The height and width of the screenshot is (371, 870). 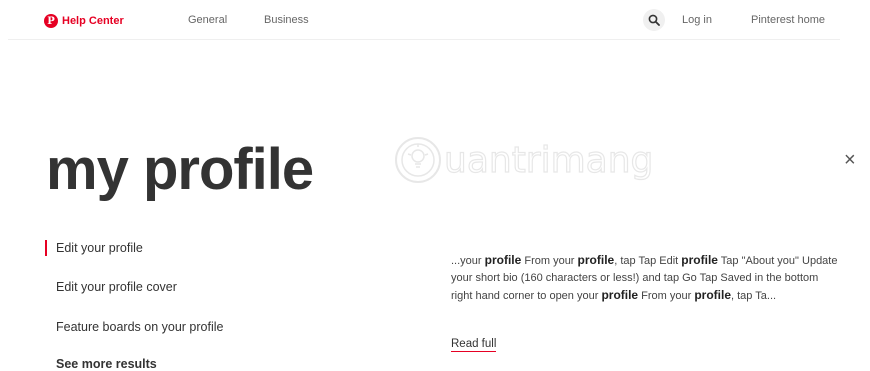 What do you see at coordinates (99, 248) in the screenshot?
I see `result-item-edit-profile: Edit your profile` at bounding box center [99, 248].